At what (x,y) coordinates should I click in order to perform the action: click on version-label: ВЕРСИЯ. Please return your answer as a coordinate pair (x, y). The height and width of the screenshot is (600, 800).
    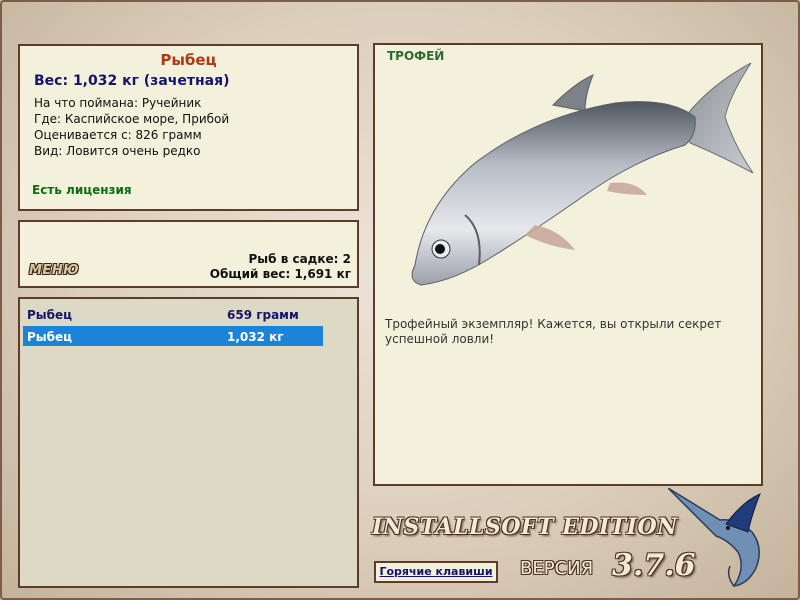
    Looking at the image, I should click on (557, 568).